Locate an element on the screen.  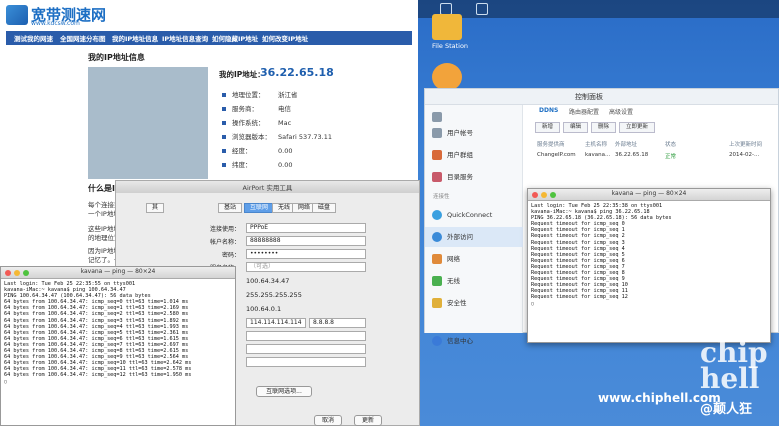
status-badge: 正常 is located at coordinates (671, 157).